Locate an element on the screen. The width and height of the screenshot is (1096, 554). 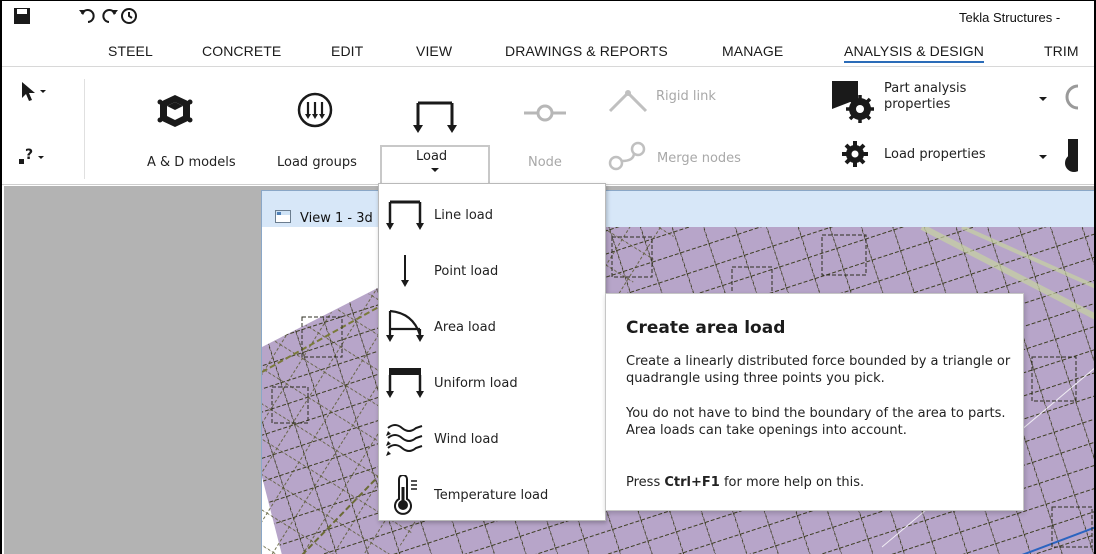
menu-item-line-load: Line load is located at coordinates (492, 215).